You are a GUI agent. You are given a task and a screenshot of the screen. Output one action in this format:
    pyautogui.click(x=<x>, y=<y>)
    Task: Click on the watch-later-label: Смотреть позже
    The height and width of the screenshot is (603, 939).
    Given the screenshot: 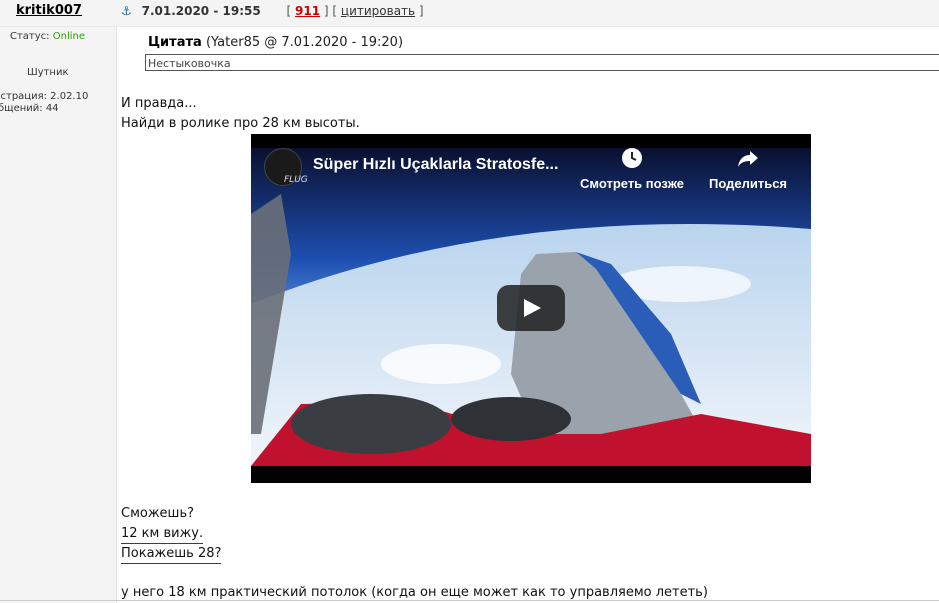 What is the action you would take?
    pyautogui.click(x=632, y=183)
    